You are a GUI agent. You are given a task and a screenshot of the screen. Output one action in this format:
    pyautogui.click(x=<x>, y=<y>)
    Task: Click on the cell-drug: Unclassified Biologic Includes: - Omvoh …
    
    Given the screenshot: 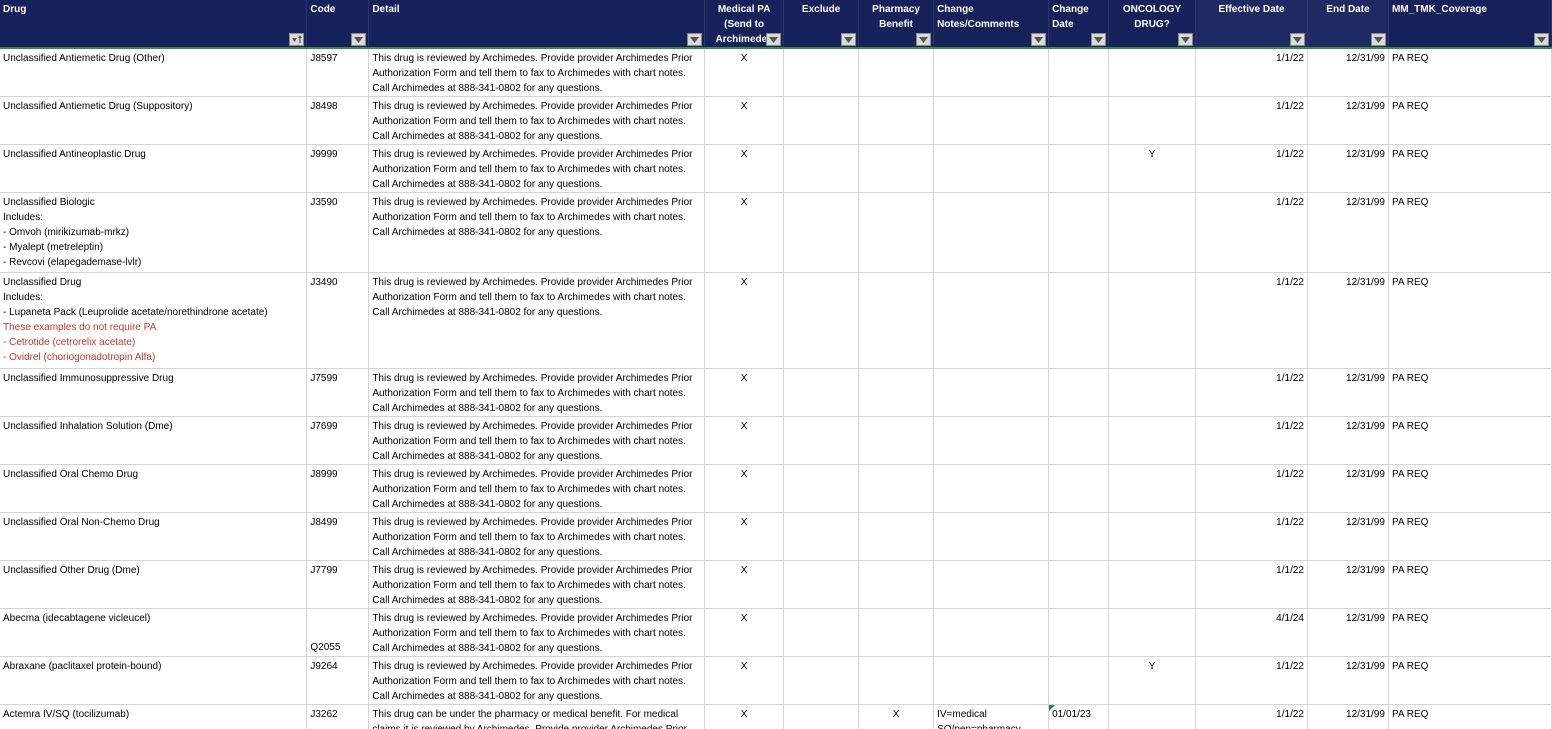 What is the action you would take?
    pyautogui.click(x=154, y=232)
    